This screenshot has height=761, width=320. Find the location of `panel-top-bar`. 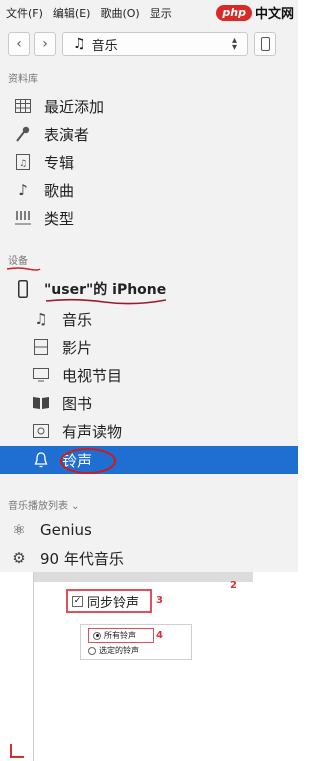

panel-top-bar is located at coordinates (143, 577).